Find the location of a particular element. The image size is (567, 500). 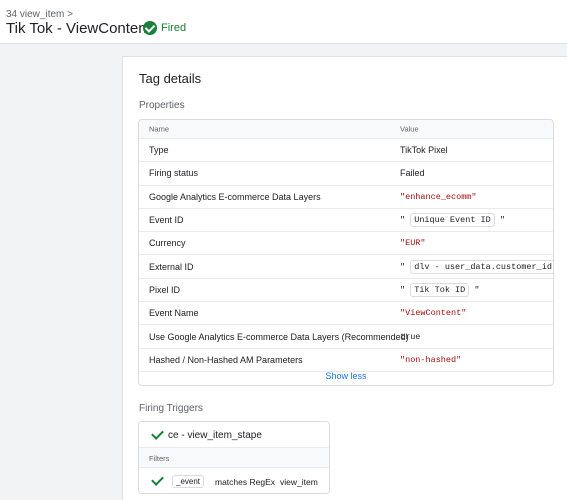

properties-title: Properties is located at coordinates (162, 105).